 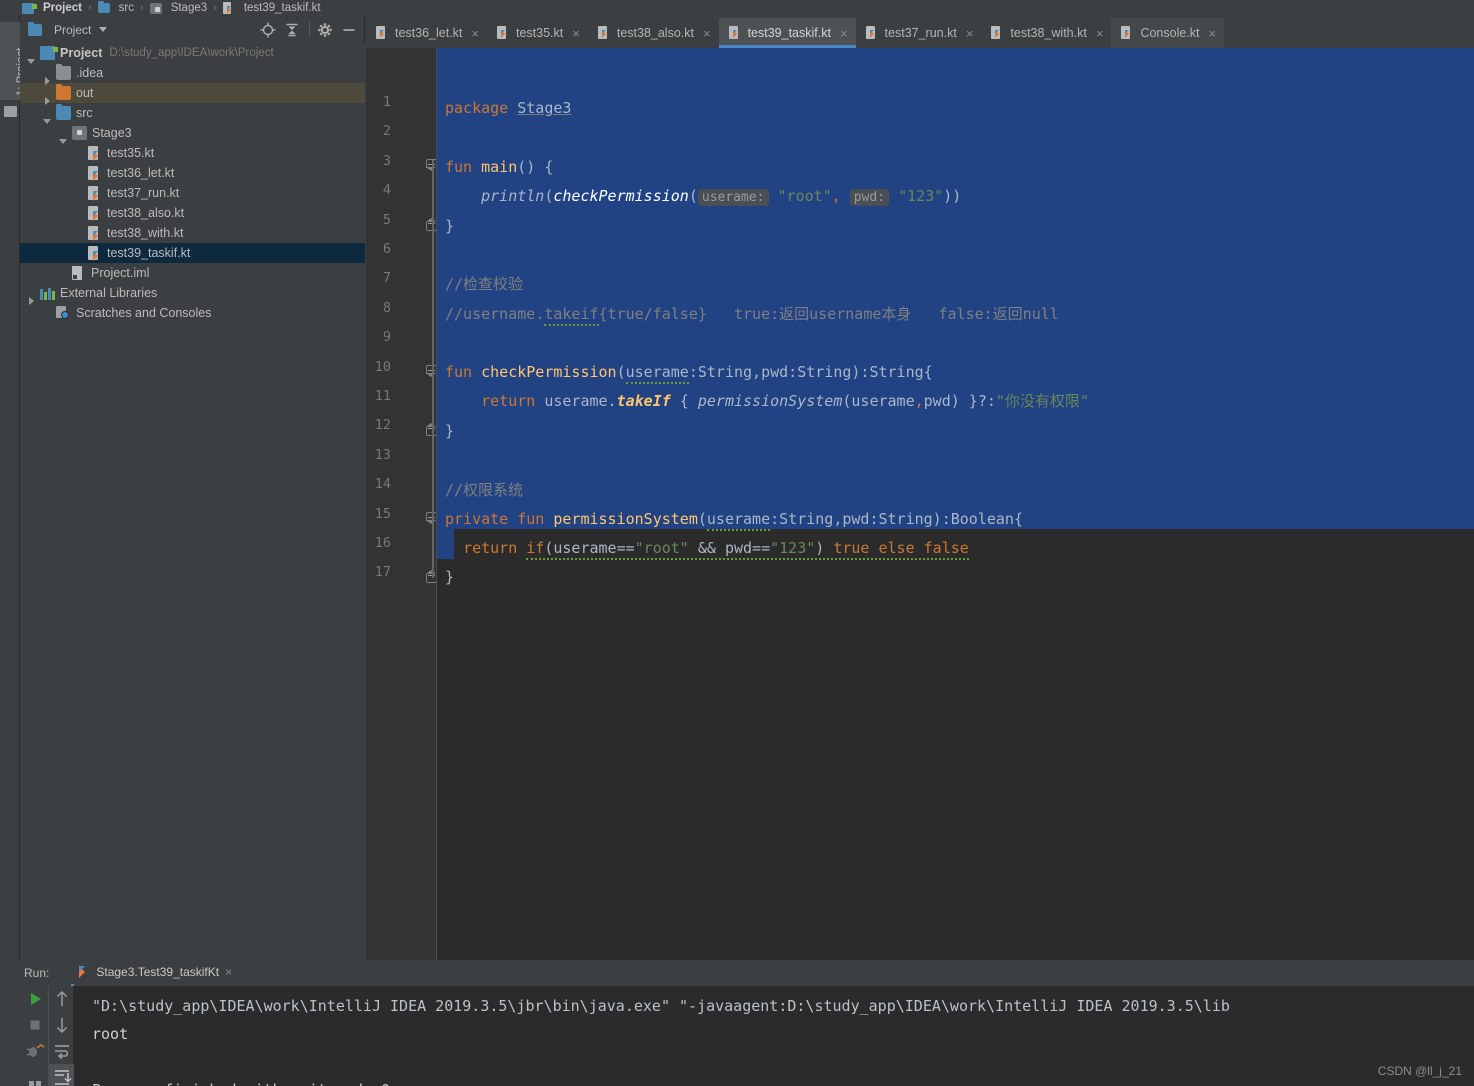 What do you see at coordinates (146, 213) in the screenshot?
I see `tree-item-label: test38_also.kt` at bounding box center [146, 213].